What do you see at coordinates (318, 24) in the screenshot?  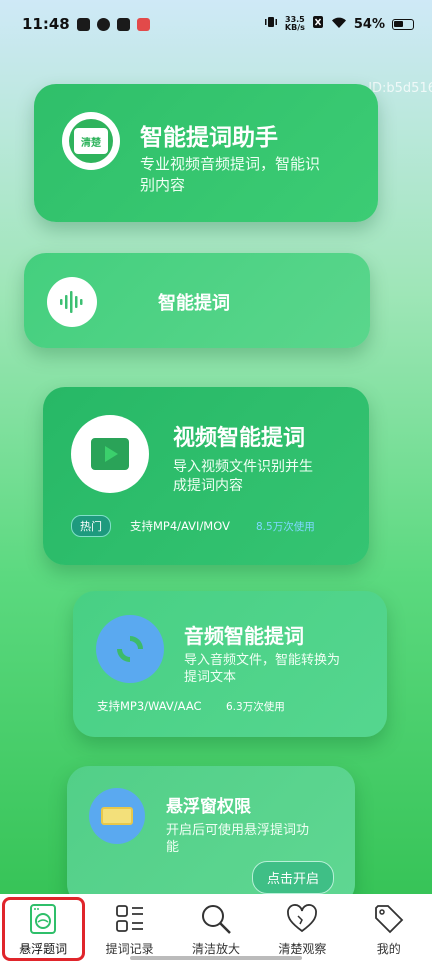 I see `sim-off-icon` at bounding box center [318, 24].